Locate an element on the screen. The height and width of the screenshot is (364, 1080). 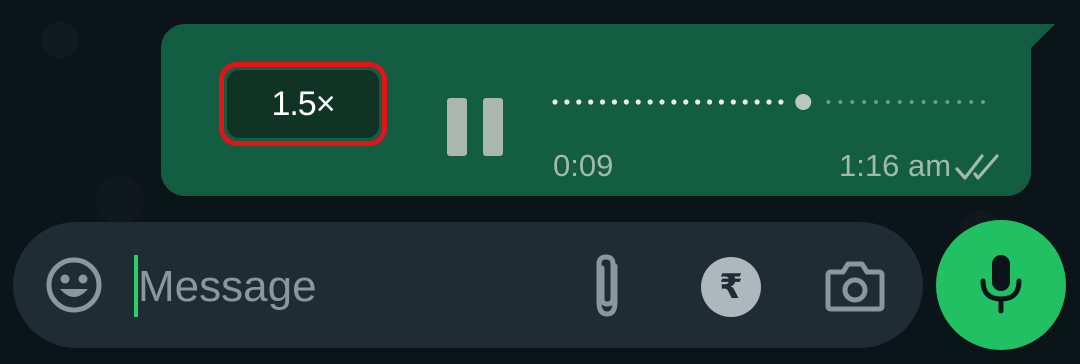
record-voice-button is located at coordinates (1001, 285).